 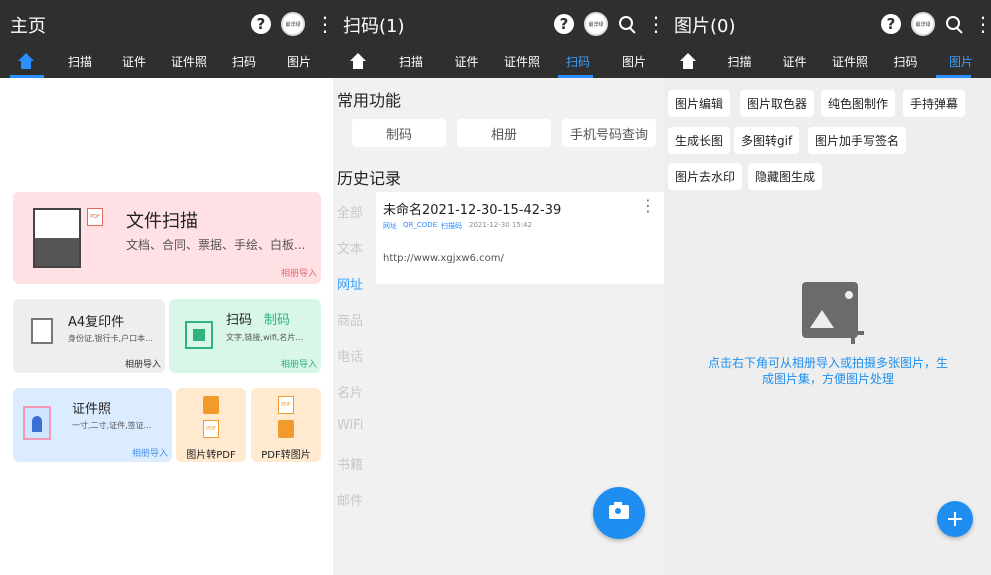 What do you see at coordinates (785, 176) in the screenshot?
I see `chip-hidden-image: 隐藏图生成` at bounding box center [785, 176].